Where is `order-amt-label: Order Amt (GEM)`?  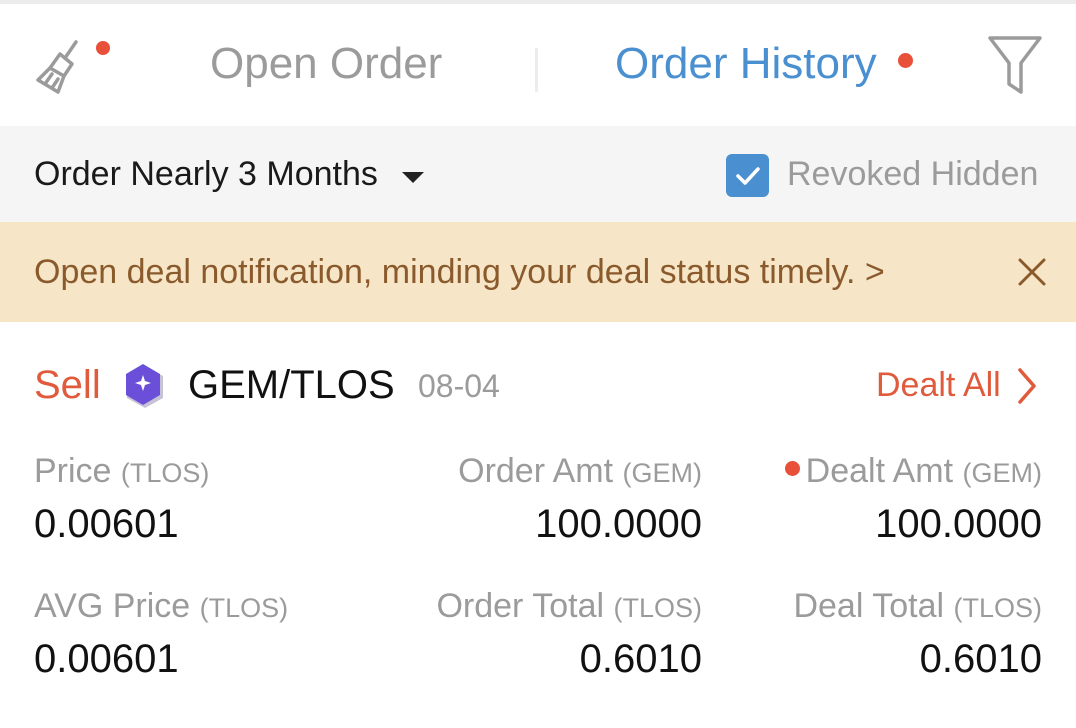 order-amt-label: Order Amt (GEM) is located at coordinates (580, 471).